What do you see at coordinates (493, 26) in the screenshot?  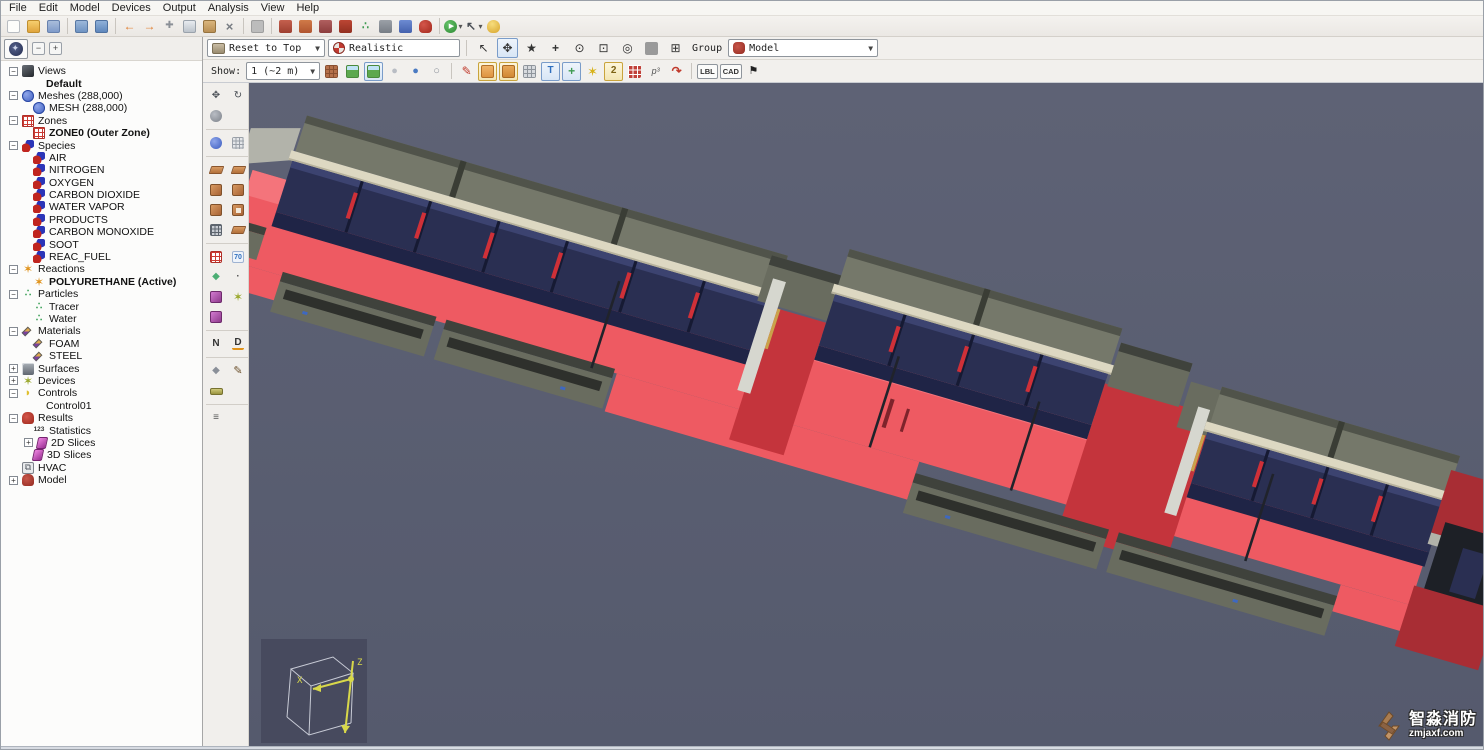 I see `record-lock-button` at bounding box center [493, 26].